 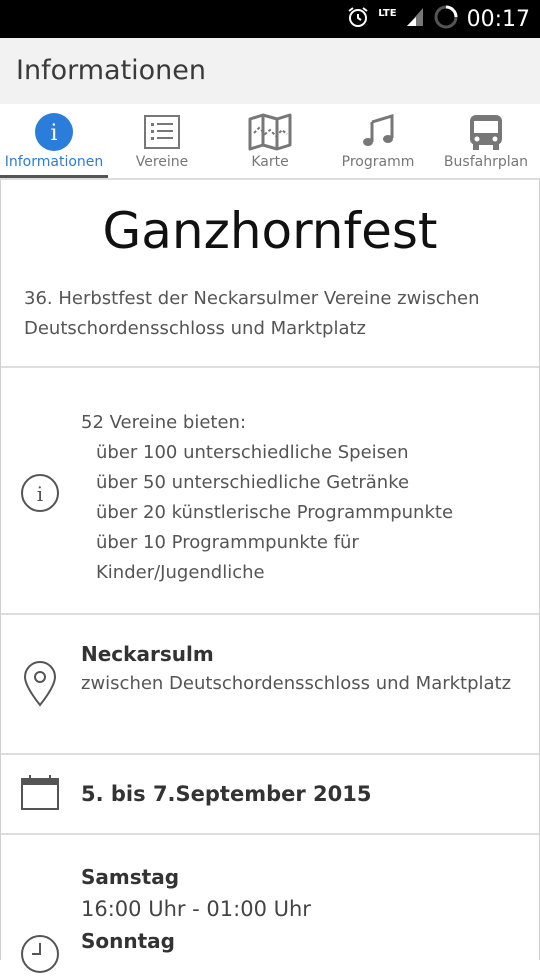 What do you see at coordinates (270, 132) in the screenshot?
I see `map-icon` at bounding box center [270, 132].